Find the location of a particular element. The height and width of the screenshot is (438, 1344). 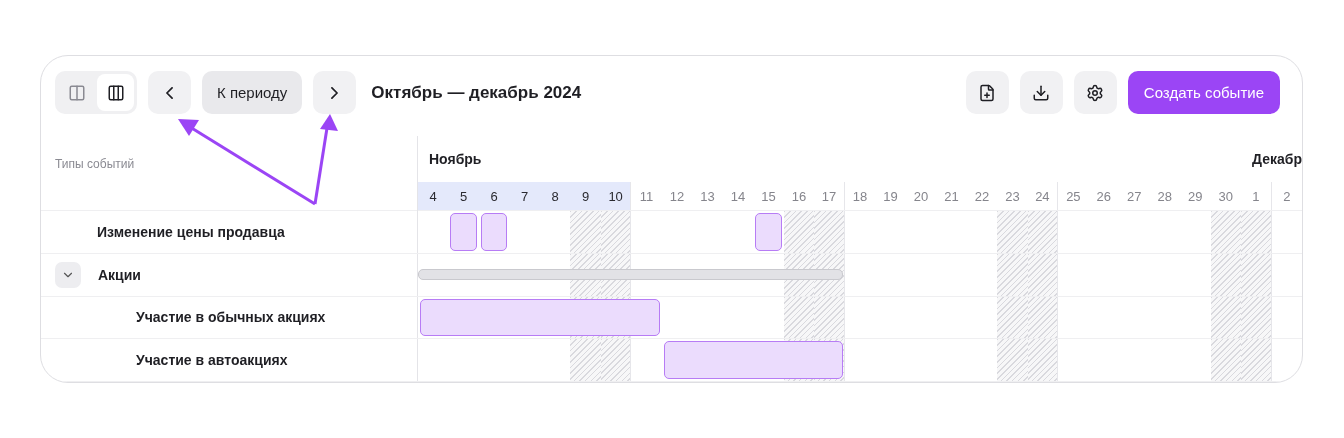

day-cell: 29 is located at coordinates (1195, 196).